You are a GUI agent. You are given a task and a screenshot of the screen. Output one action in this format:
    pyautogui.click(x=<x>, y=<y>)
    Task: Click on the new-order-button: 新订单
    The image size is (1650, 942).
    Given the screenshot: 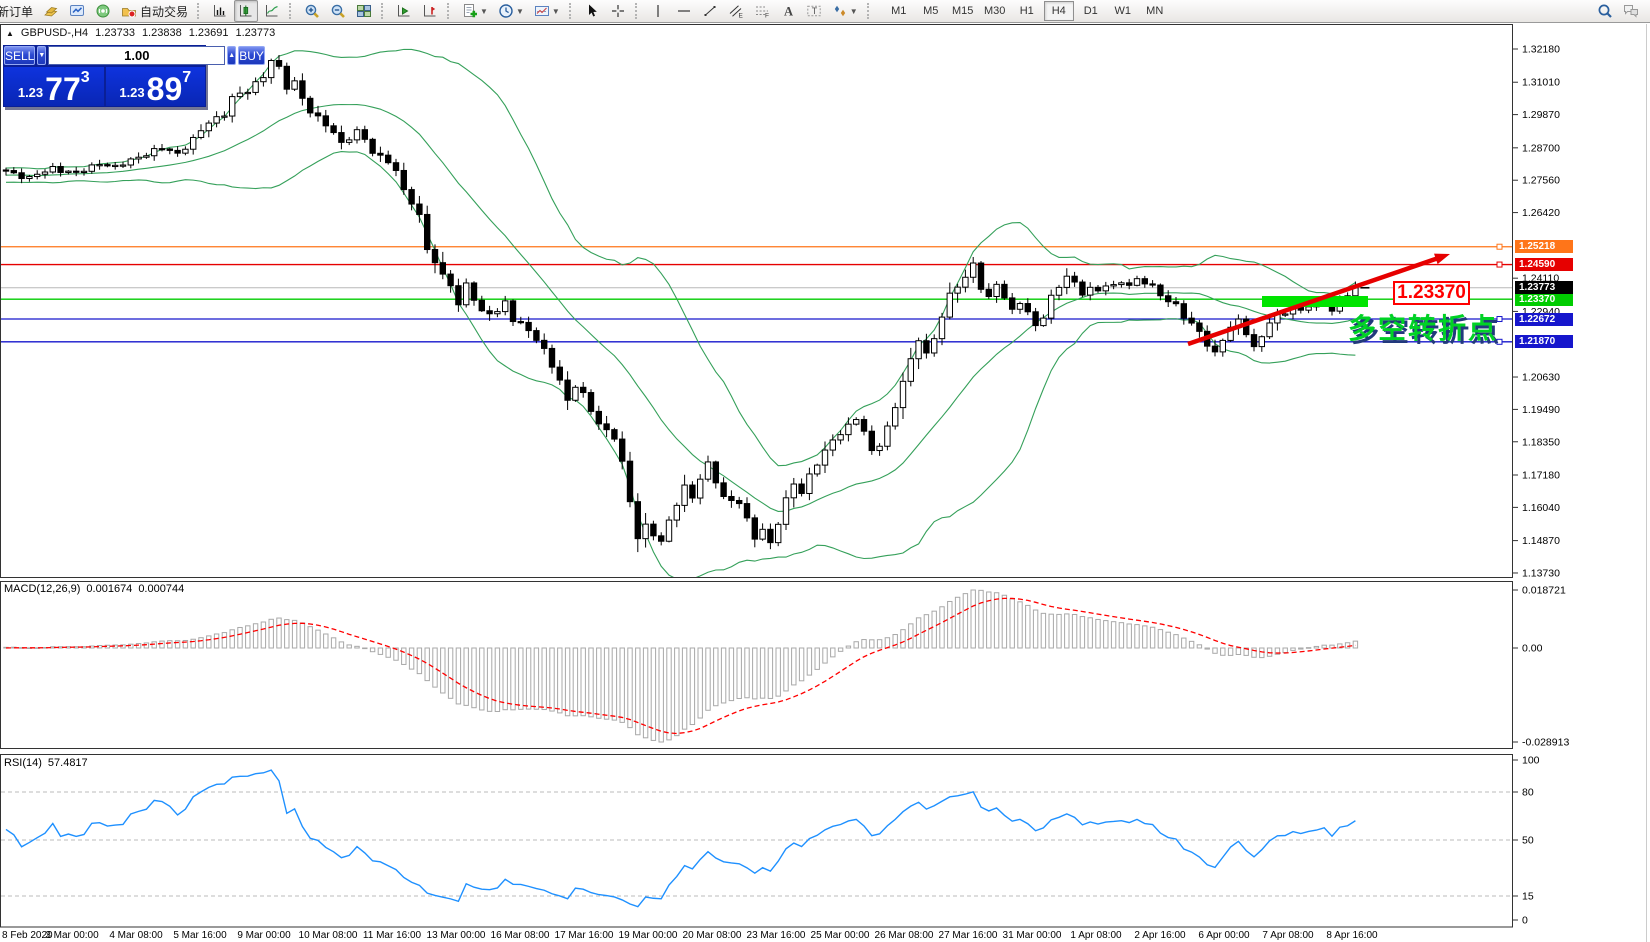 What is the action you would take?
    pyautogui.click(x=18, y=11)
    